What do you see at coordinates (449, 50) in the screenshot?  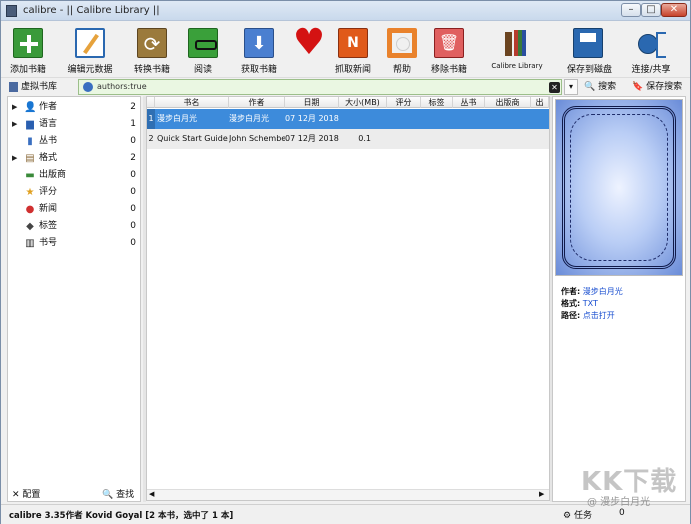 I see `remove-books-button: 移除书籍` at bounding box center [449, 50].